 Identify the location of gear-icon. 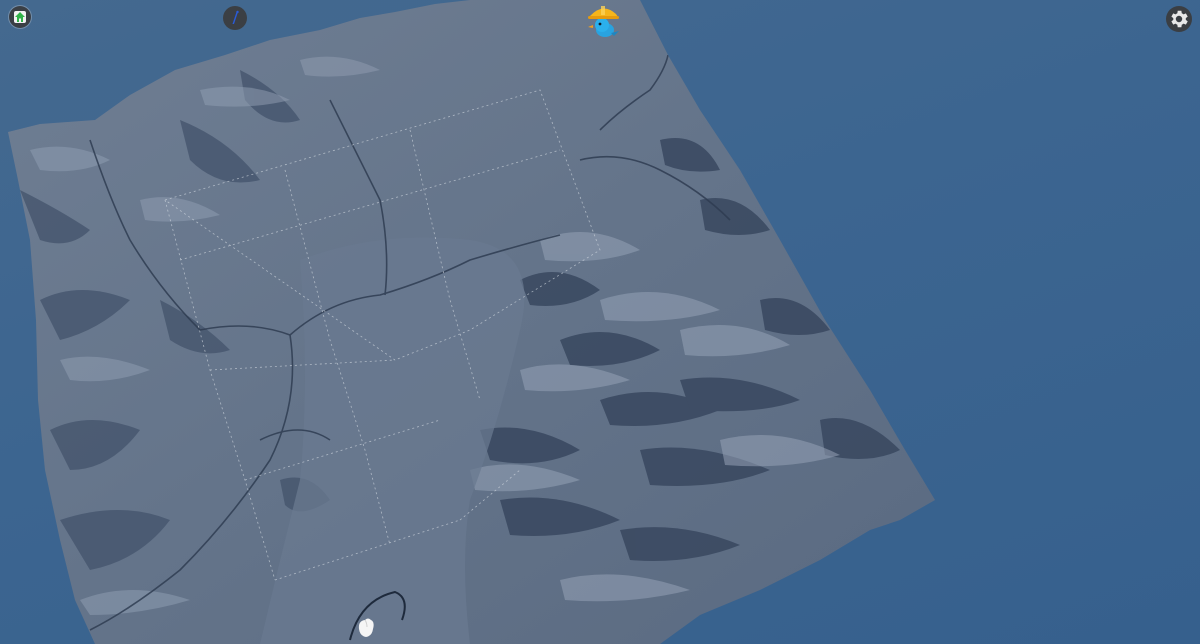
(1179, 19).